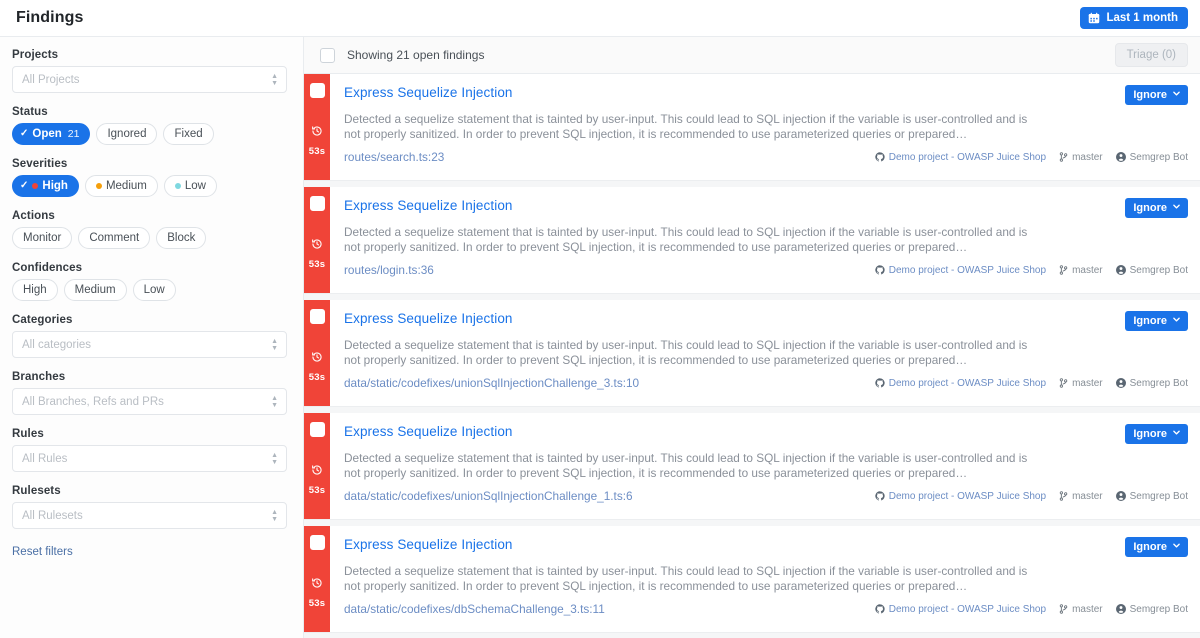  I want to click on severity-chip-medium: Medium, so click(121, 186).